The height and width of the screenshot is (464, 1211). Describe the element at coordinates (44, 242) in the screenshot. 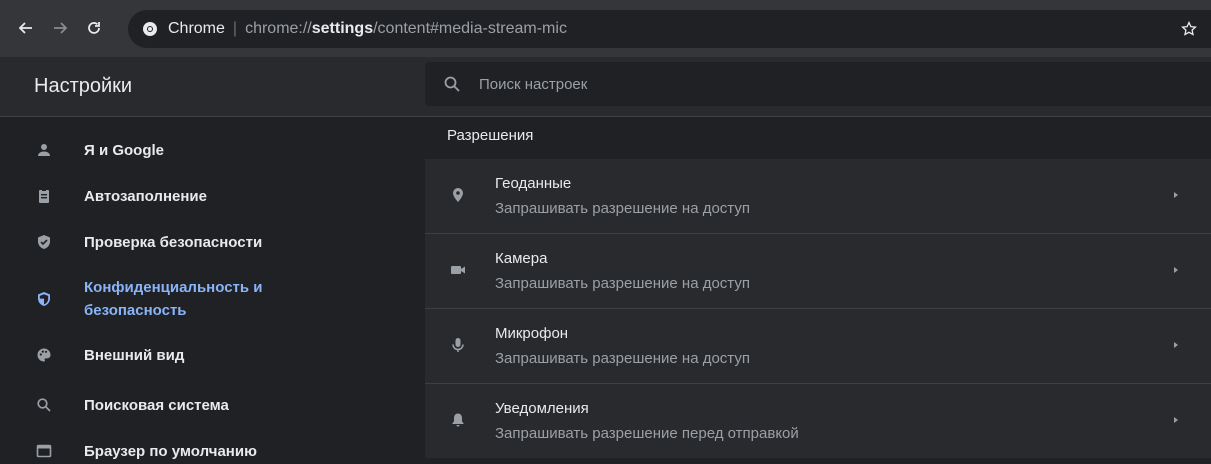

I see `shield-check-icon` at that location.